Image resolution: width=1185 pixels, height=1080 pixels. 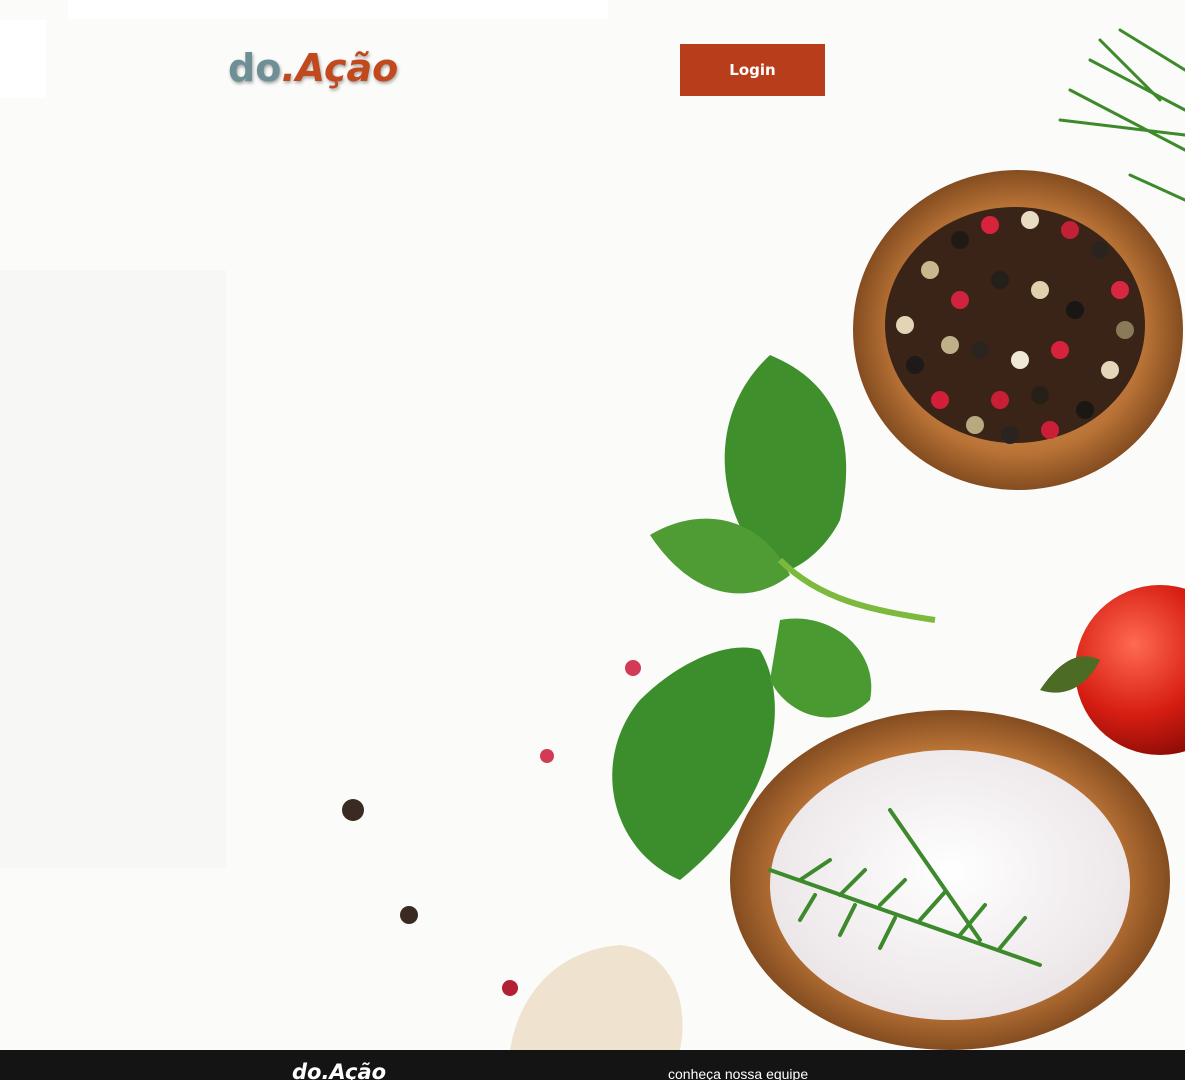 I want to click on team-link: conheça nossa equipe, so click(x=738, y=1073).